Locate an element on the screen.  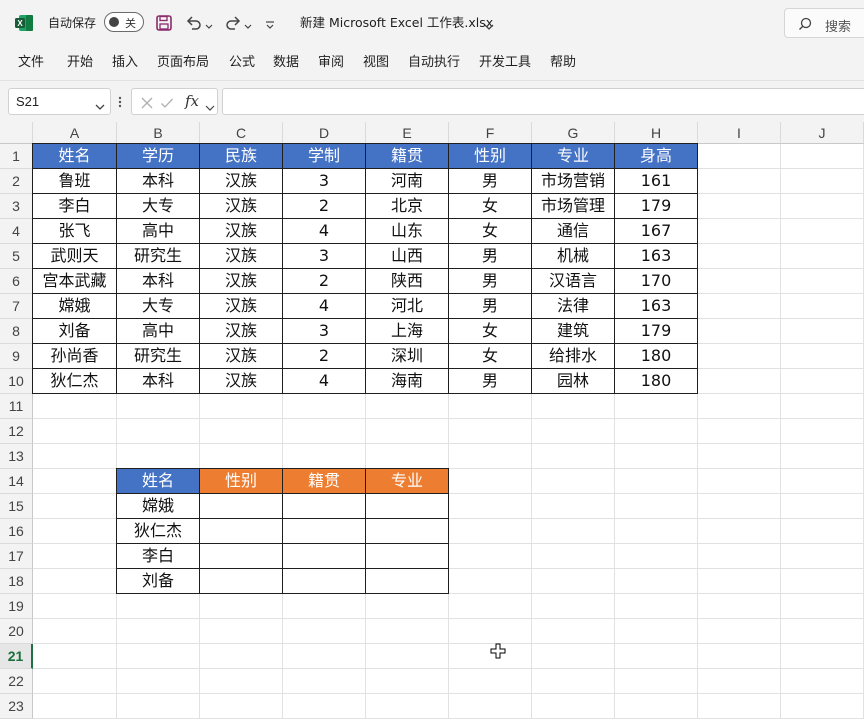
row-header-1: 1 is located at coordinates (16, 156).